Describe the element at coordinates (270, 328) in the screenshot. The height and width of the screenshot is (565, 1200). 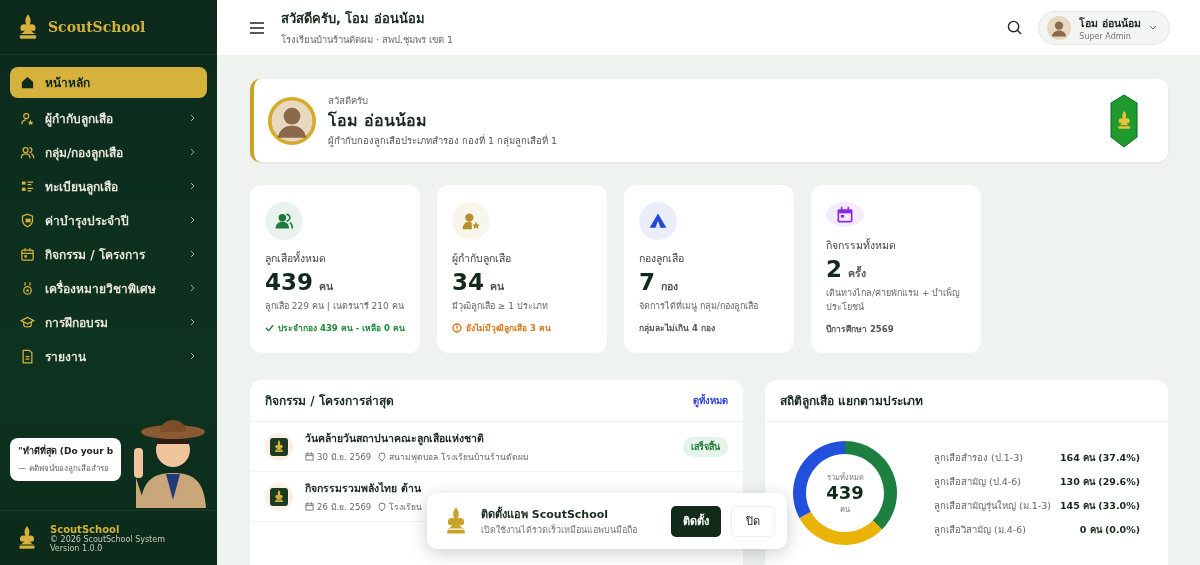
I see `check-icon` at that location.